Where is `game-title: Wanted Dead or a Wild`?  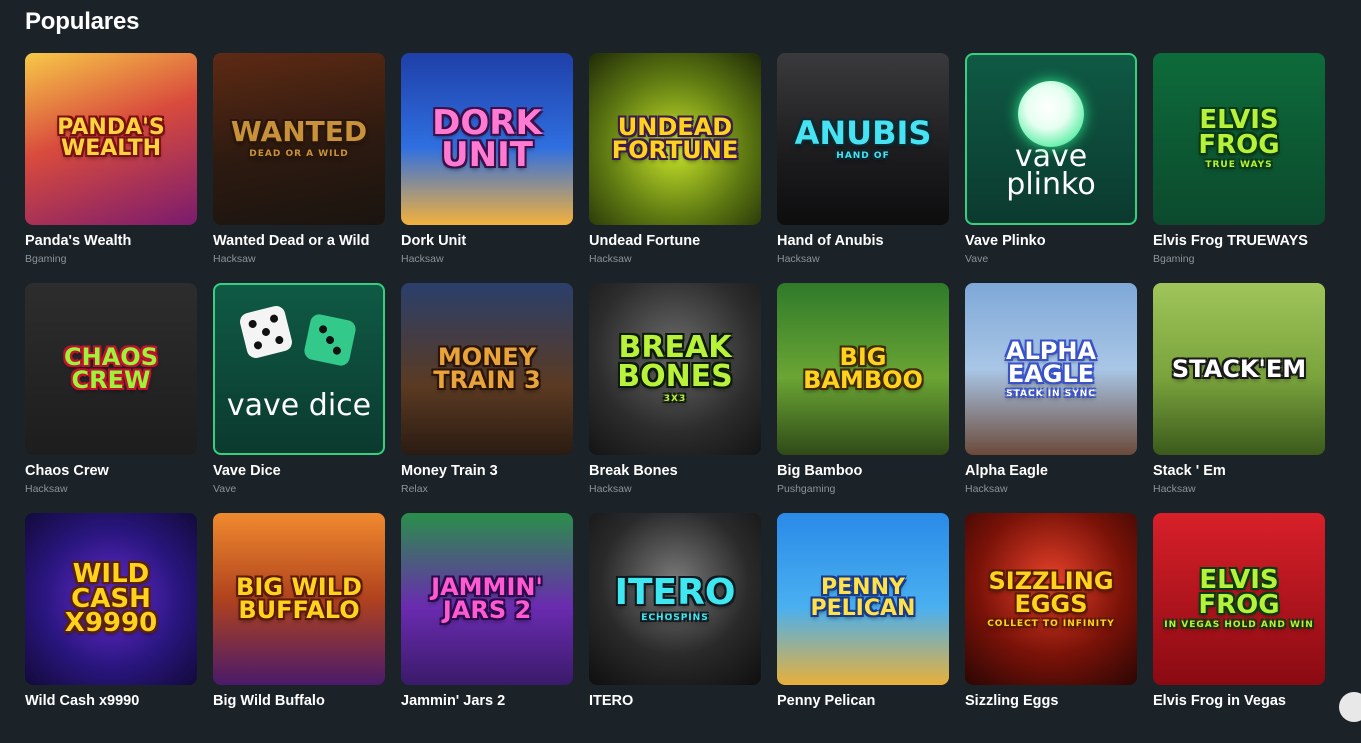 game-title: Wanted Dead or a Wild is located at coordinates (299, 241).